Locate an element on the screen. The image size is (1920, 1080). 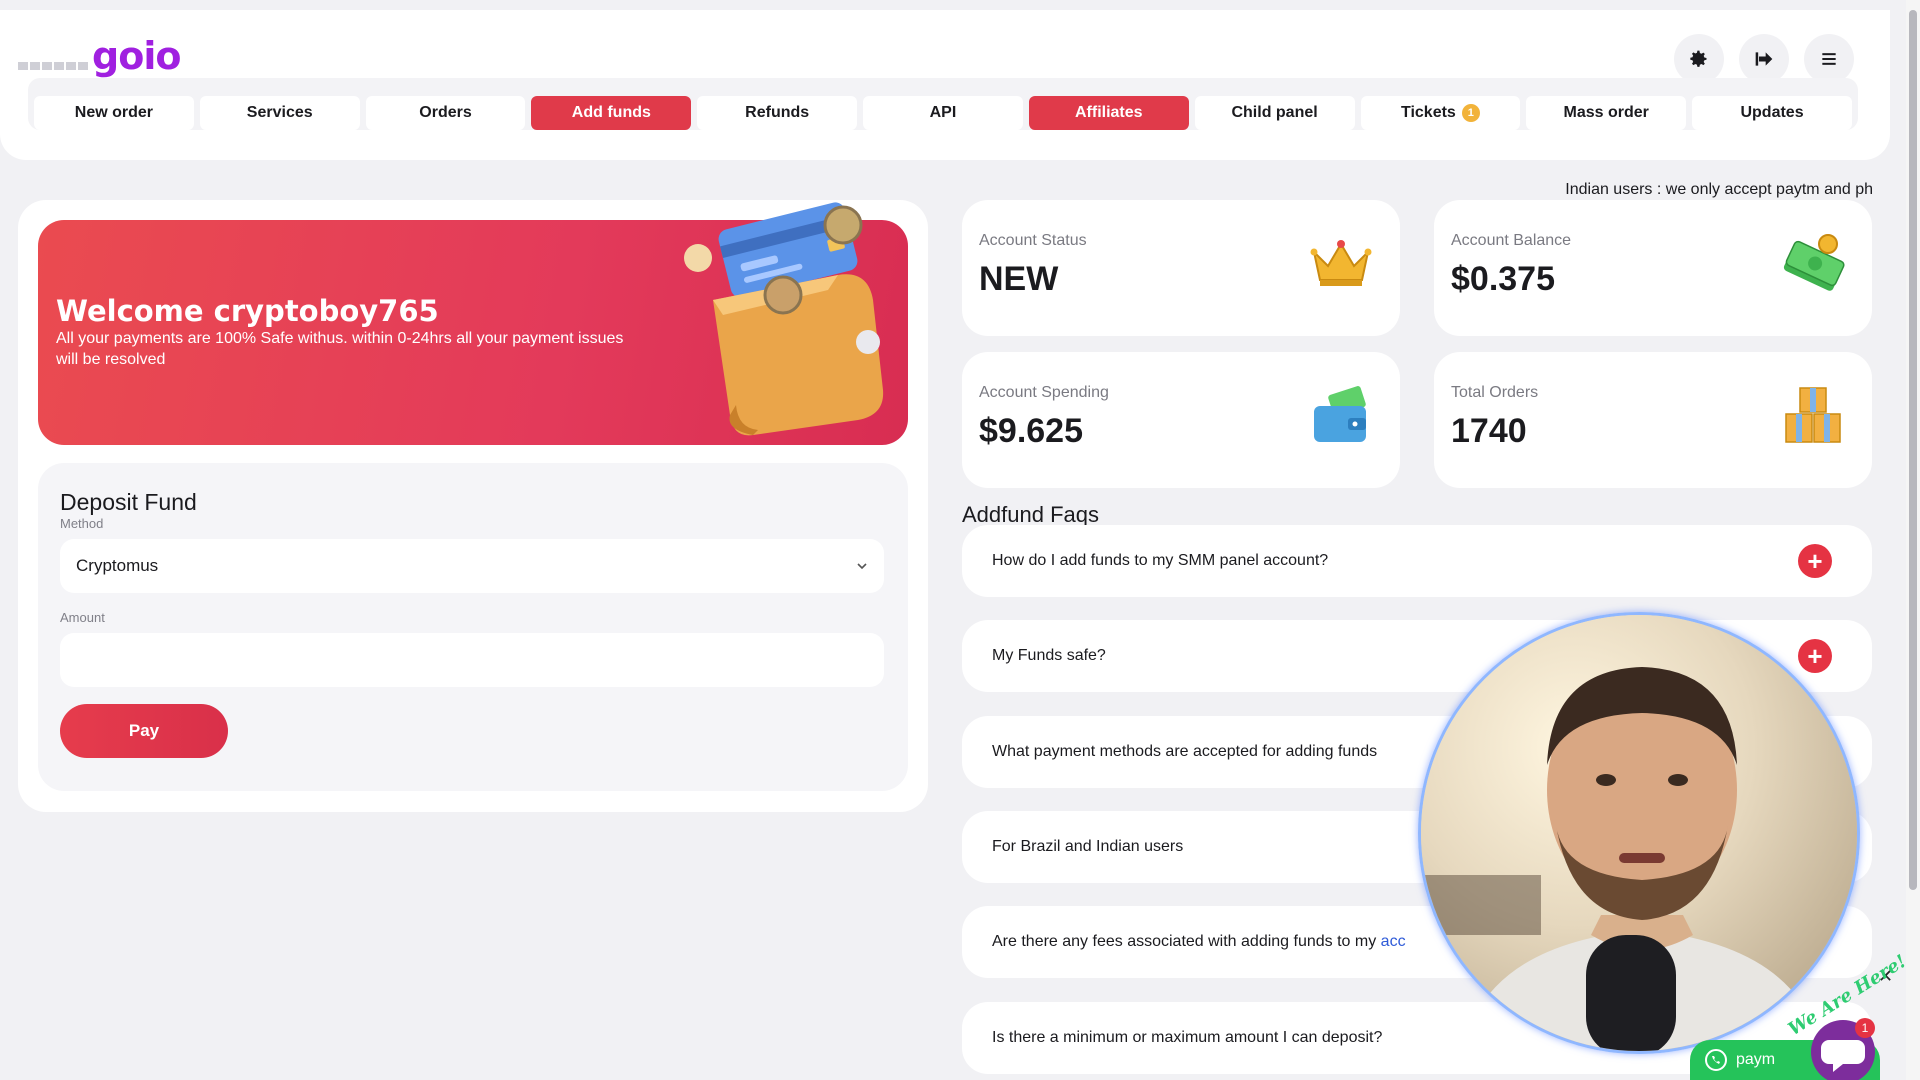
method-label: Method is located at coordinates (82, 523).